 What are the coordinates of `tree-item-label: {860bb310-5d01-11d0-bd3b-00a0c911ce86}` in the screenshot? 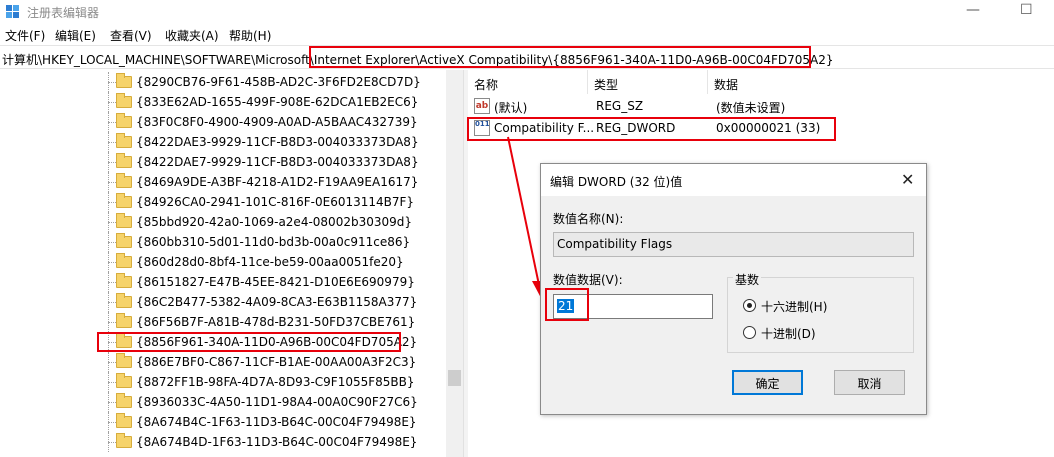 It's located at (273, 242).